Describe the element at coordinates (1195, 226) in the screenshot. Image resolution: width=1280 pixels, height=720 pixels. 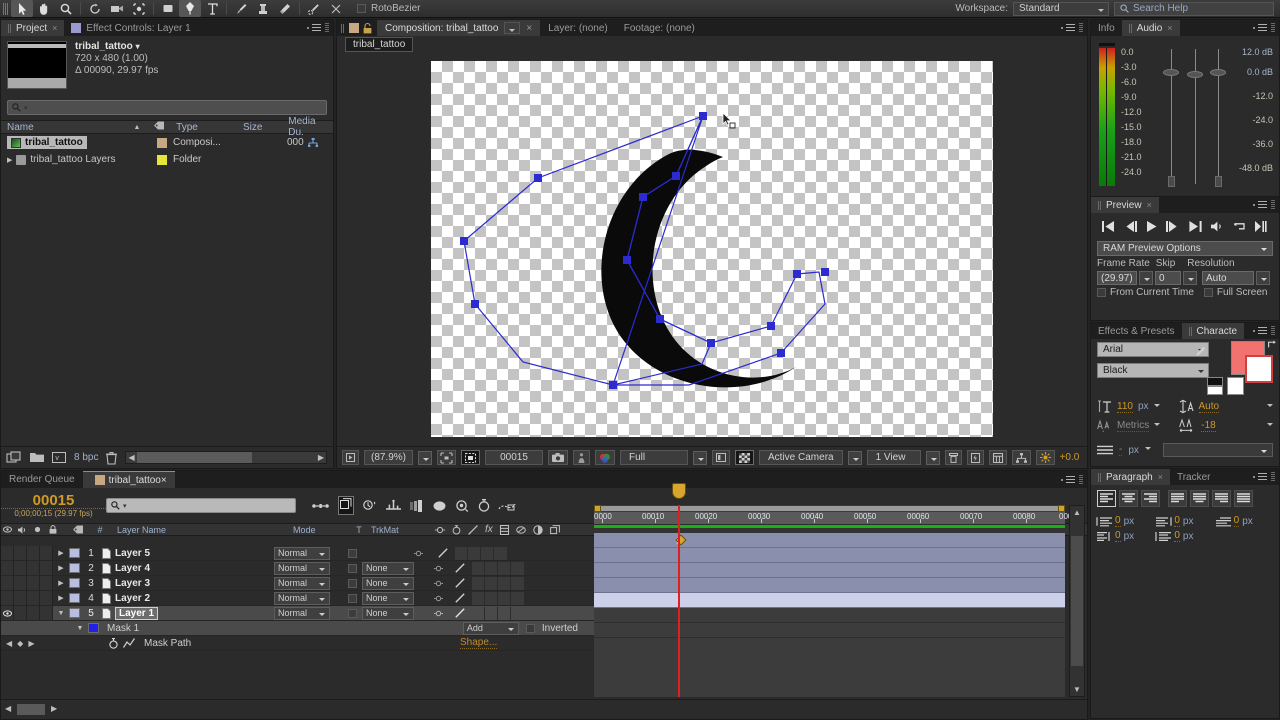
I see `last-frame-icon` at that location.